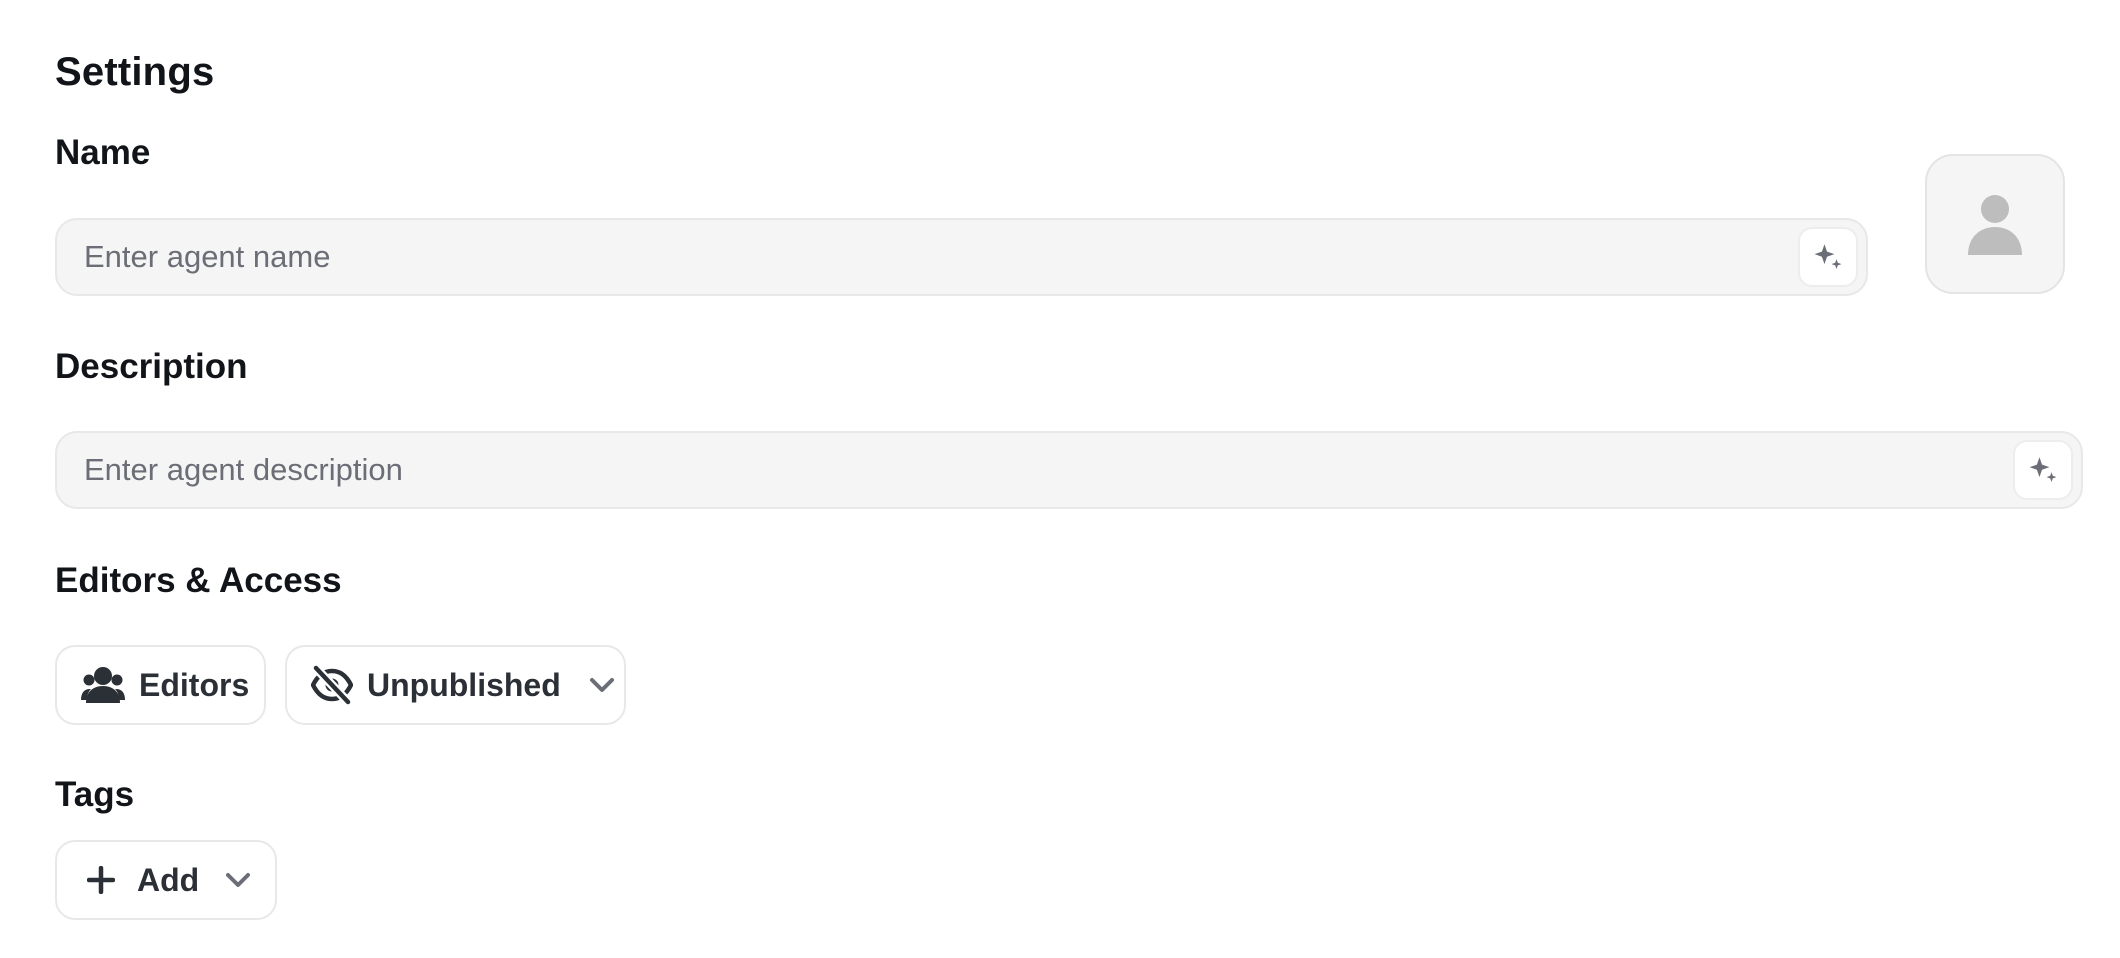 The width and height of the screenshot is (2120, 958). Describe the element at coordinates (464, 684) in the screenshot. I see `visibility-label: Unpublished` at that location.